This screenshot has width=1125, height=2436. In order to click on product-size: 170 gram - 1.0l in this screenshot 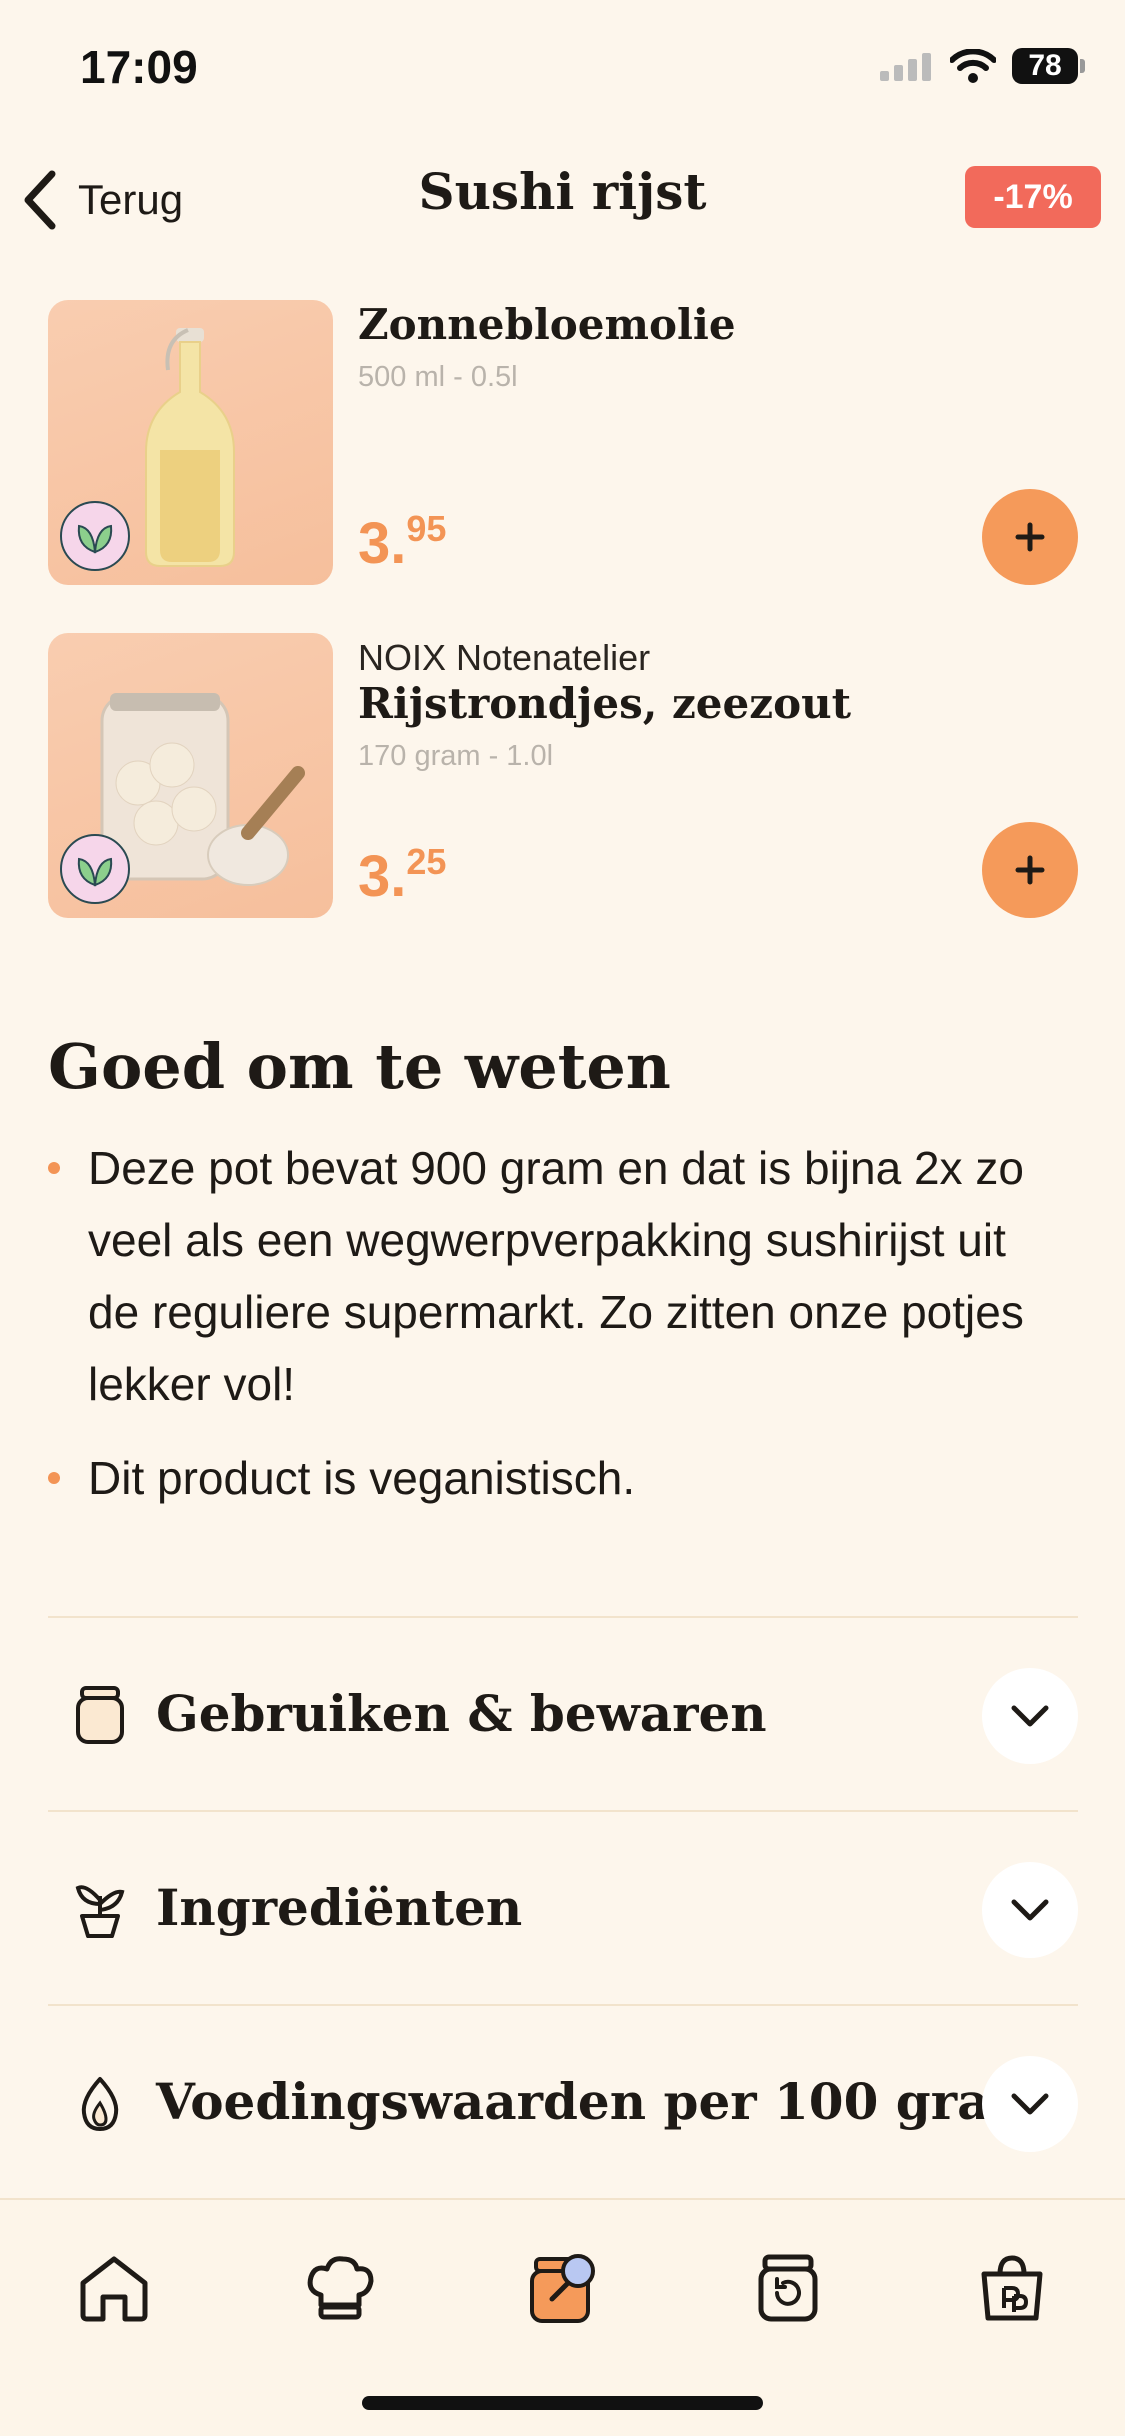, I will do `click(456, 756)`.